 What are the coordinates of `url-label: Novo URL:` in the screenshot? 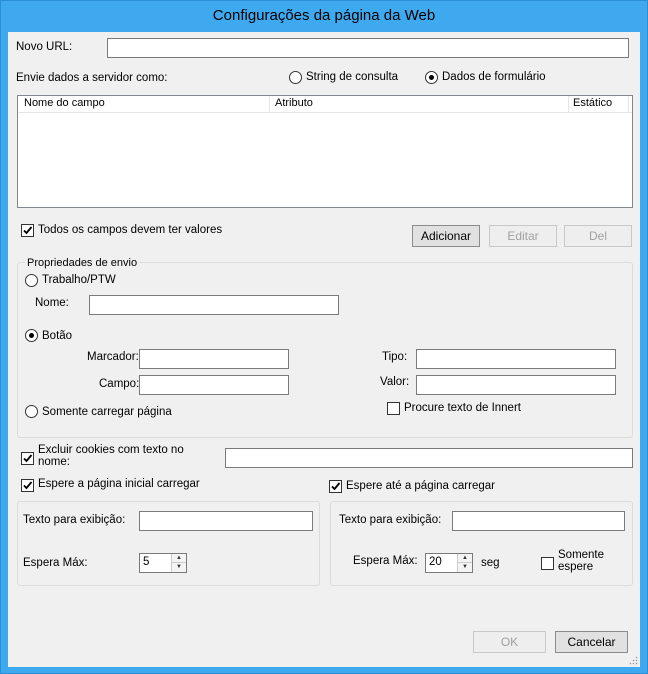 It's located at (44, 47).